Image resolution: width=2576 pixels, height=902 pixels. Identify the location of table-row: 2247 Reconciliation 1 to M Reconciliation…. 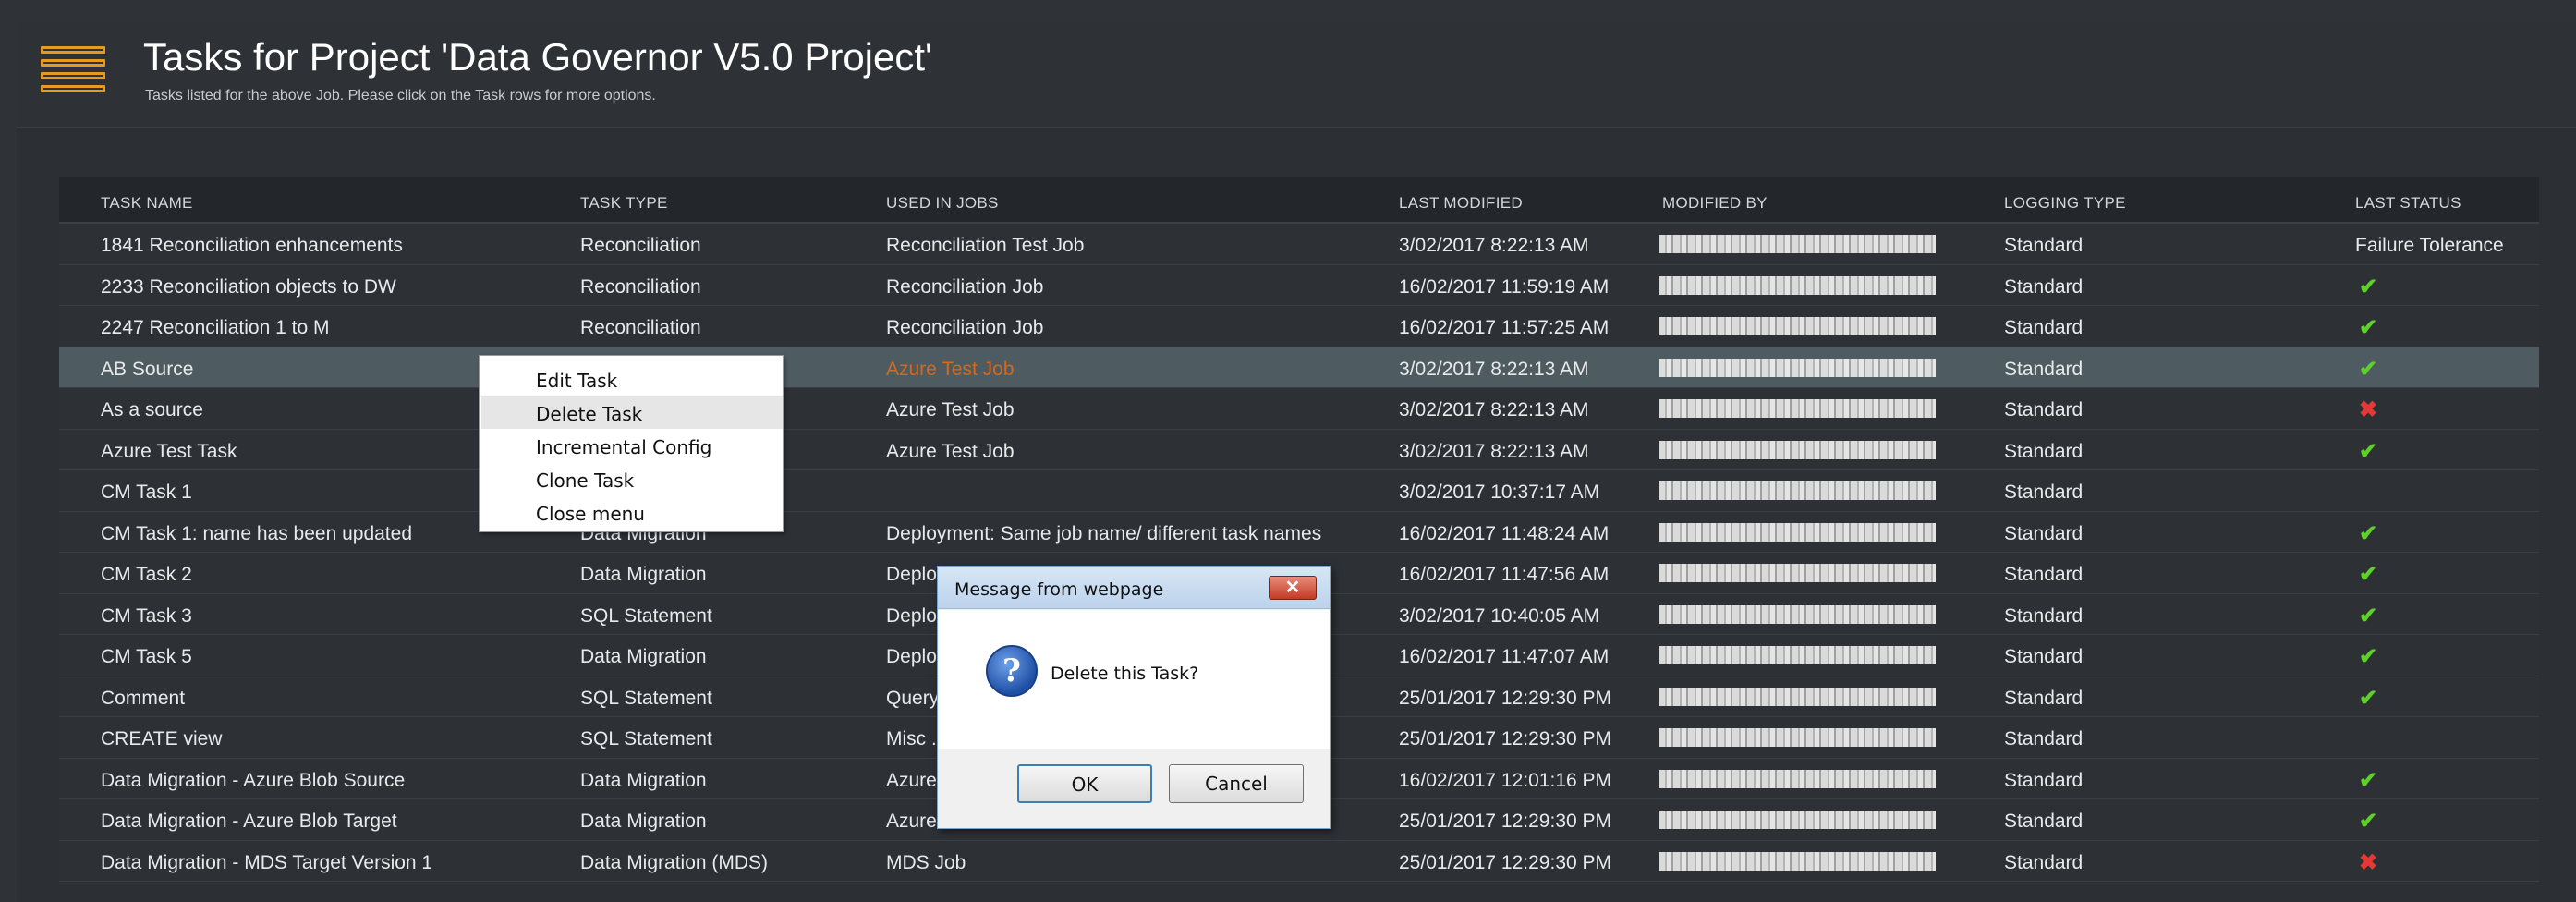
(1299, 327).